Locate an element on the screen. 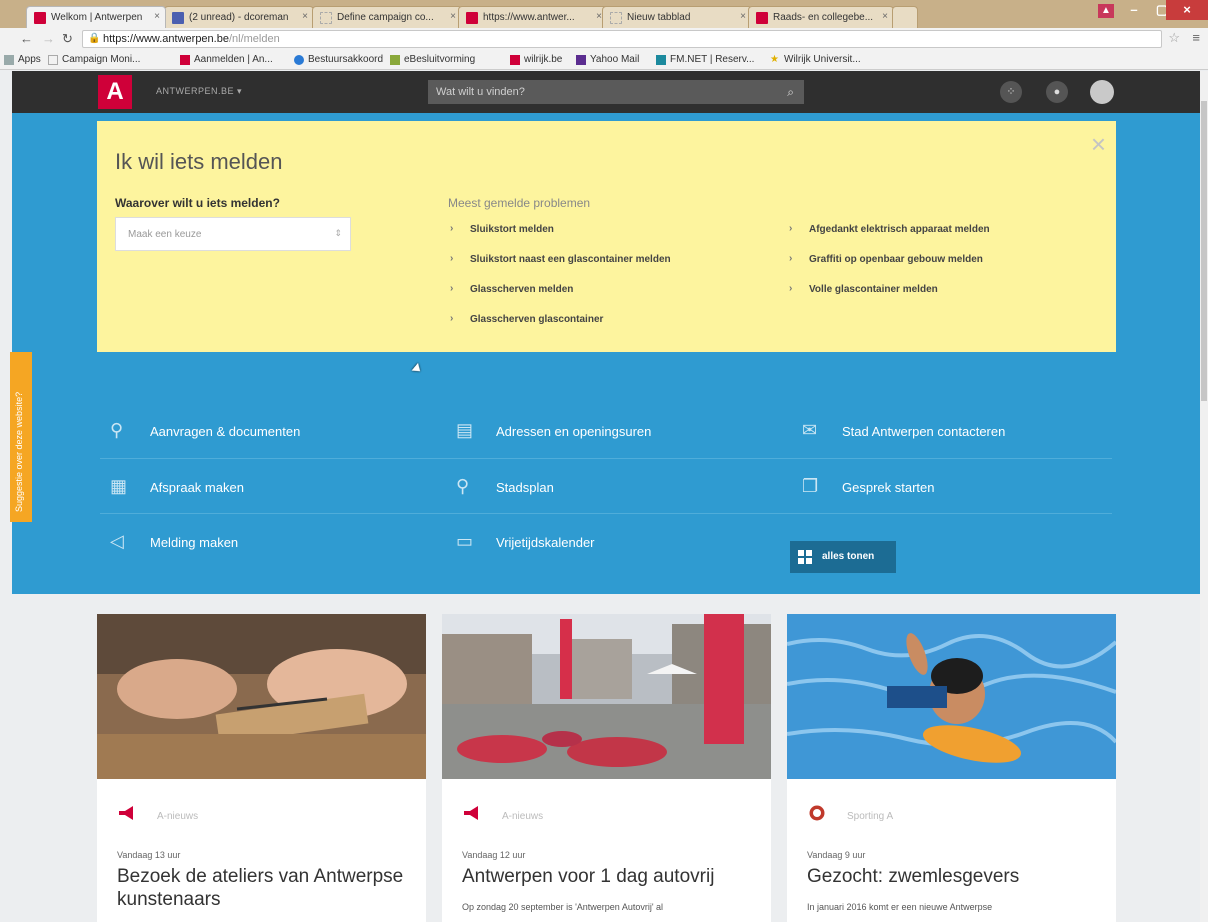  bookmark-label: Apps is located at coordinates (29, 59).